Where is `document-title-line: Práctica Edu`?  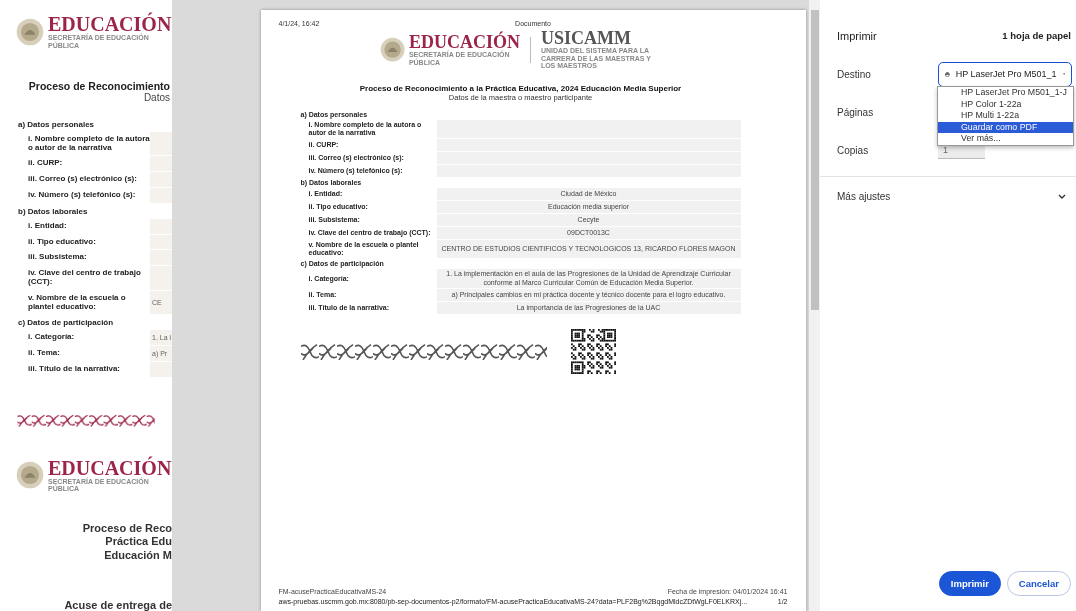 document-title-line: Práctica Edu is located at coordinates (138, 542).